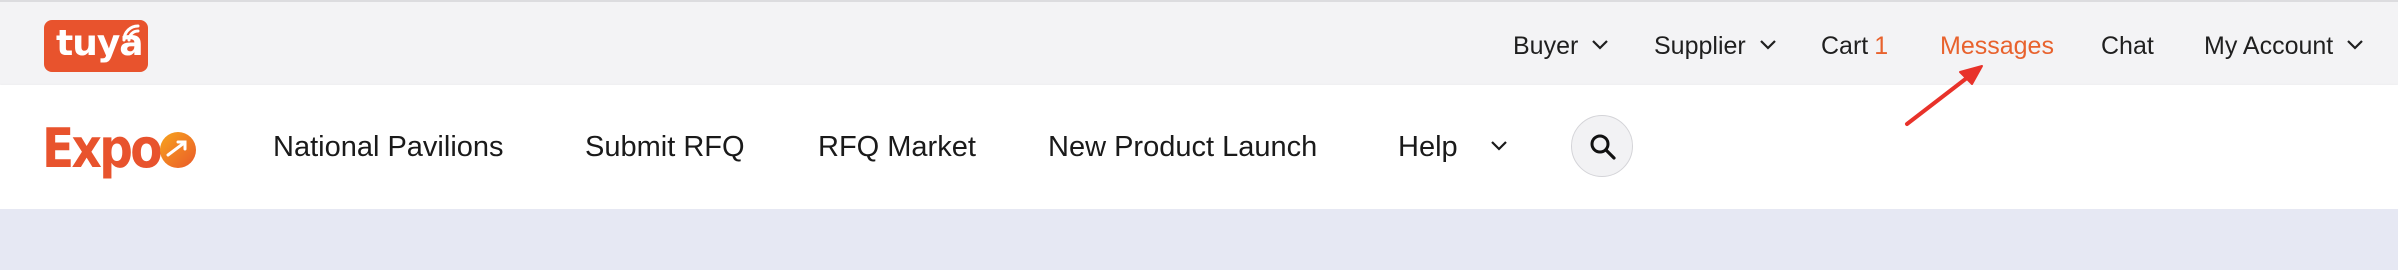 The image size is (2398, 270). What do you see at coordinates (96, 46) in the screenshot?
I see `tuya-logo: tuya` at bounding box center [96, 46].